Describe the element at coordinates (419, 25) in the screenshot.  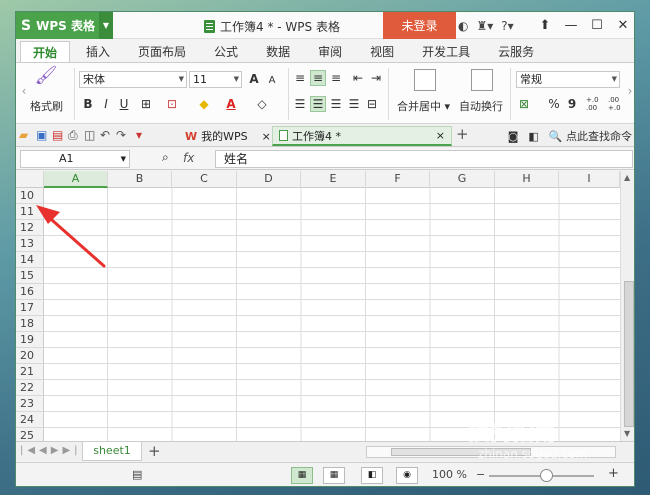
I see `login-button: 未登录` at that location.